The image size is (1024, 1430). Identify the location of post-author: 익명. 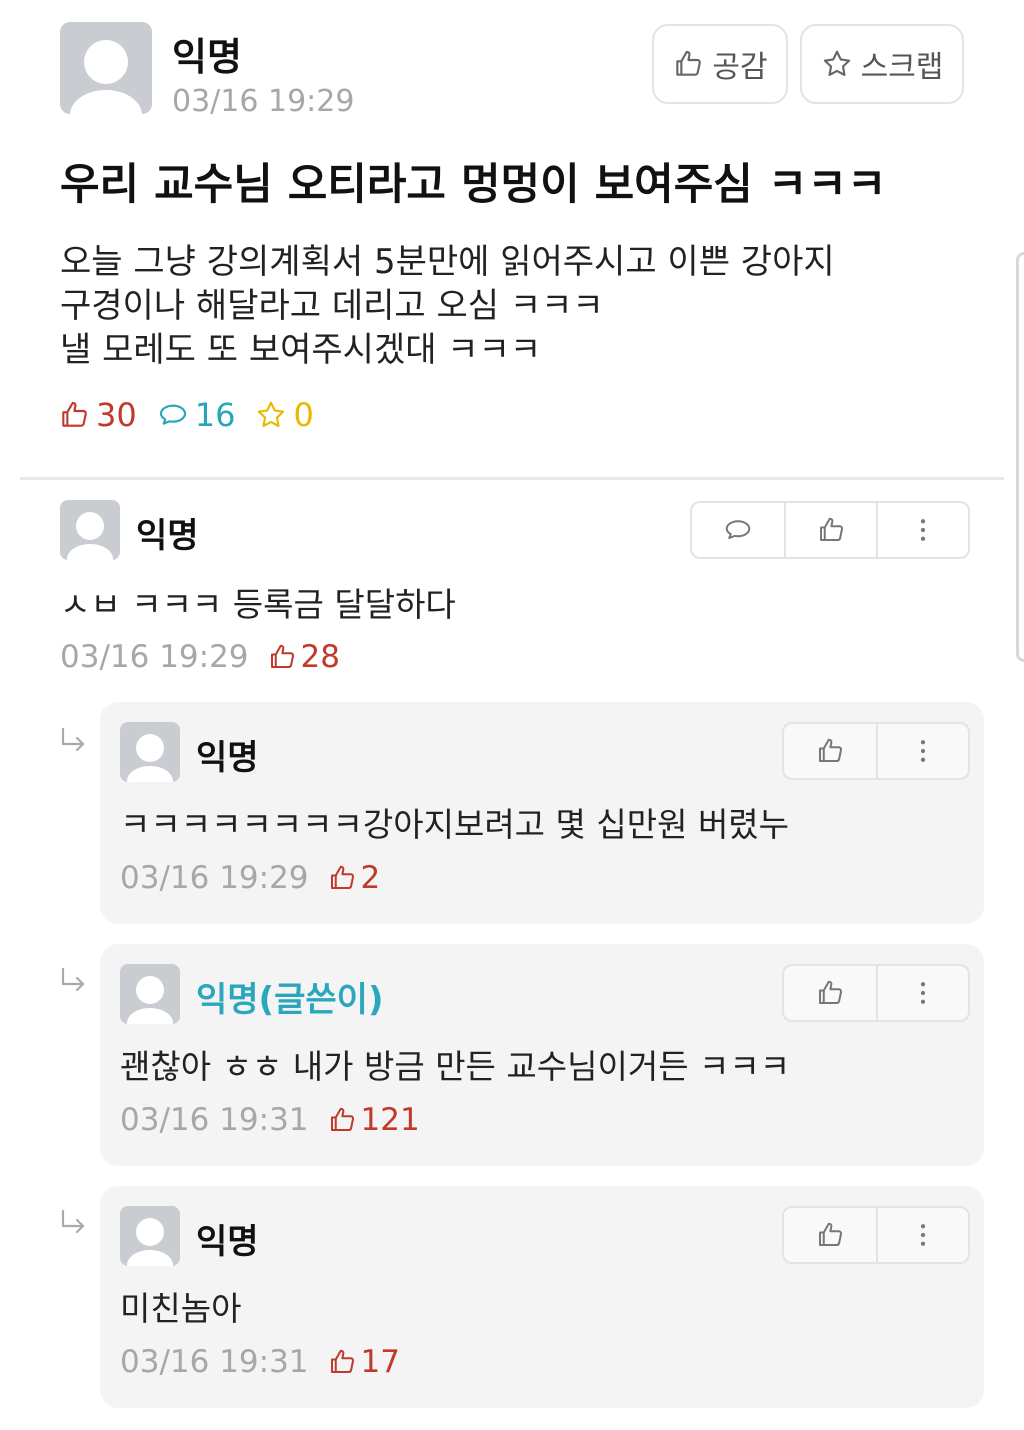
(207, 57).